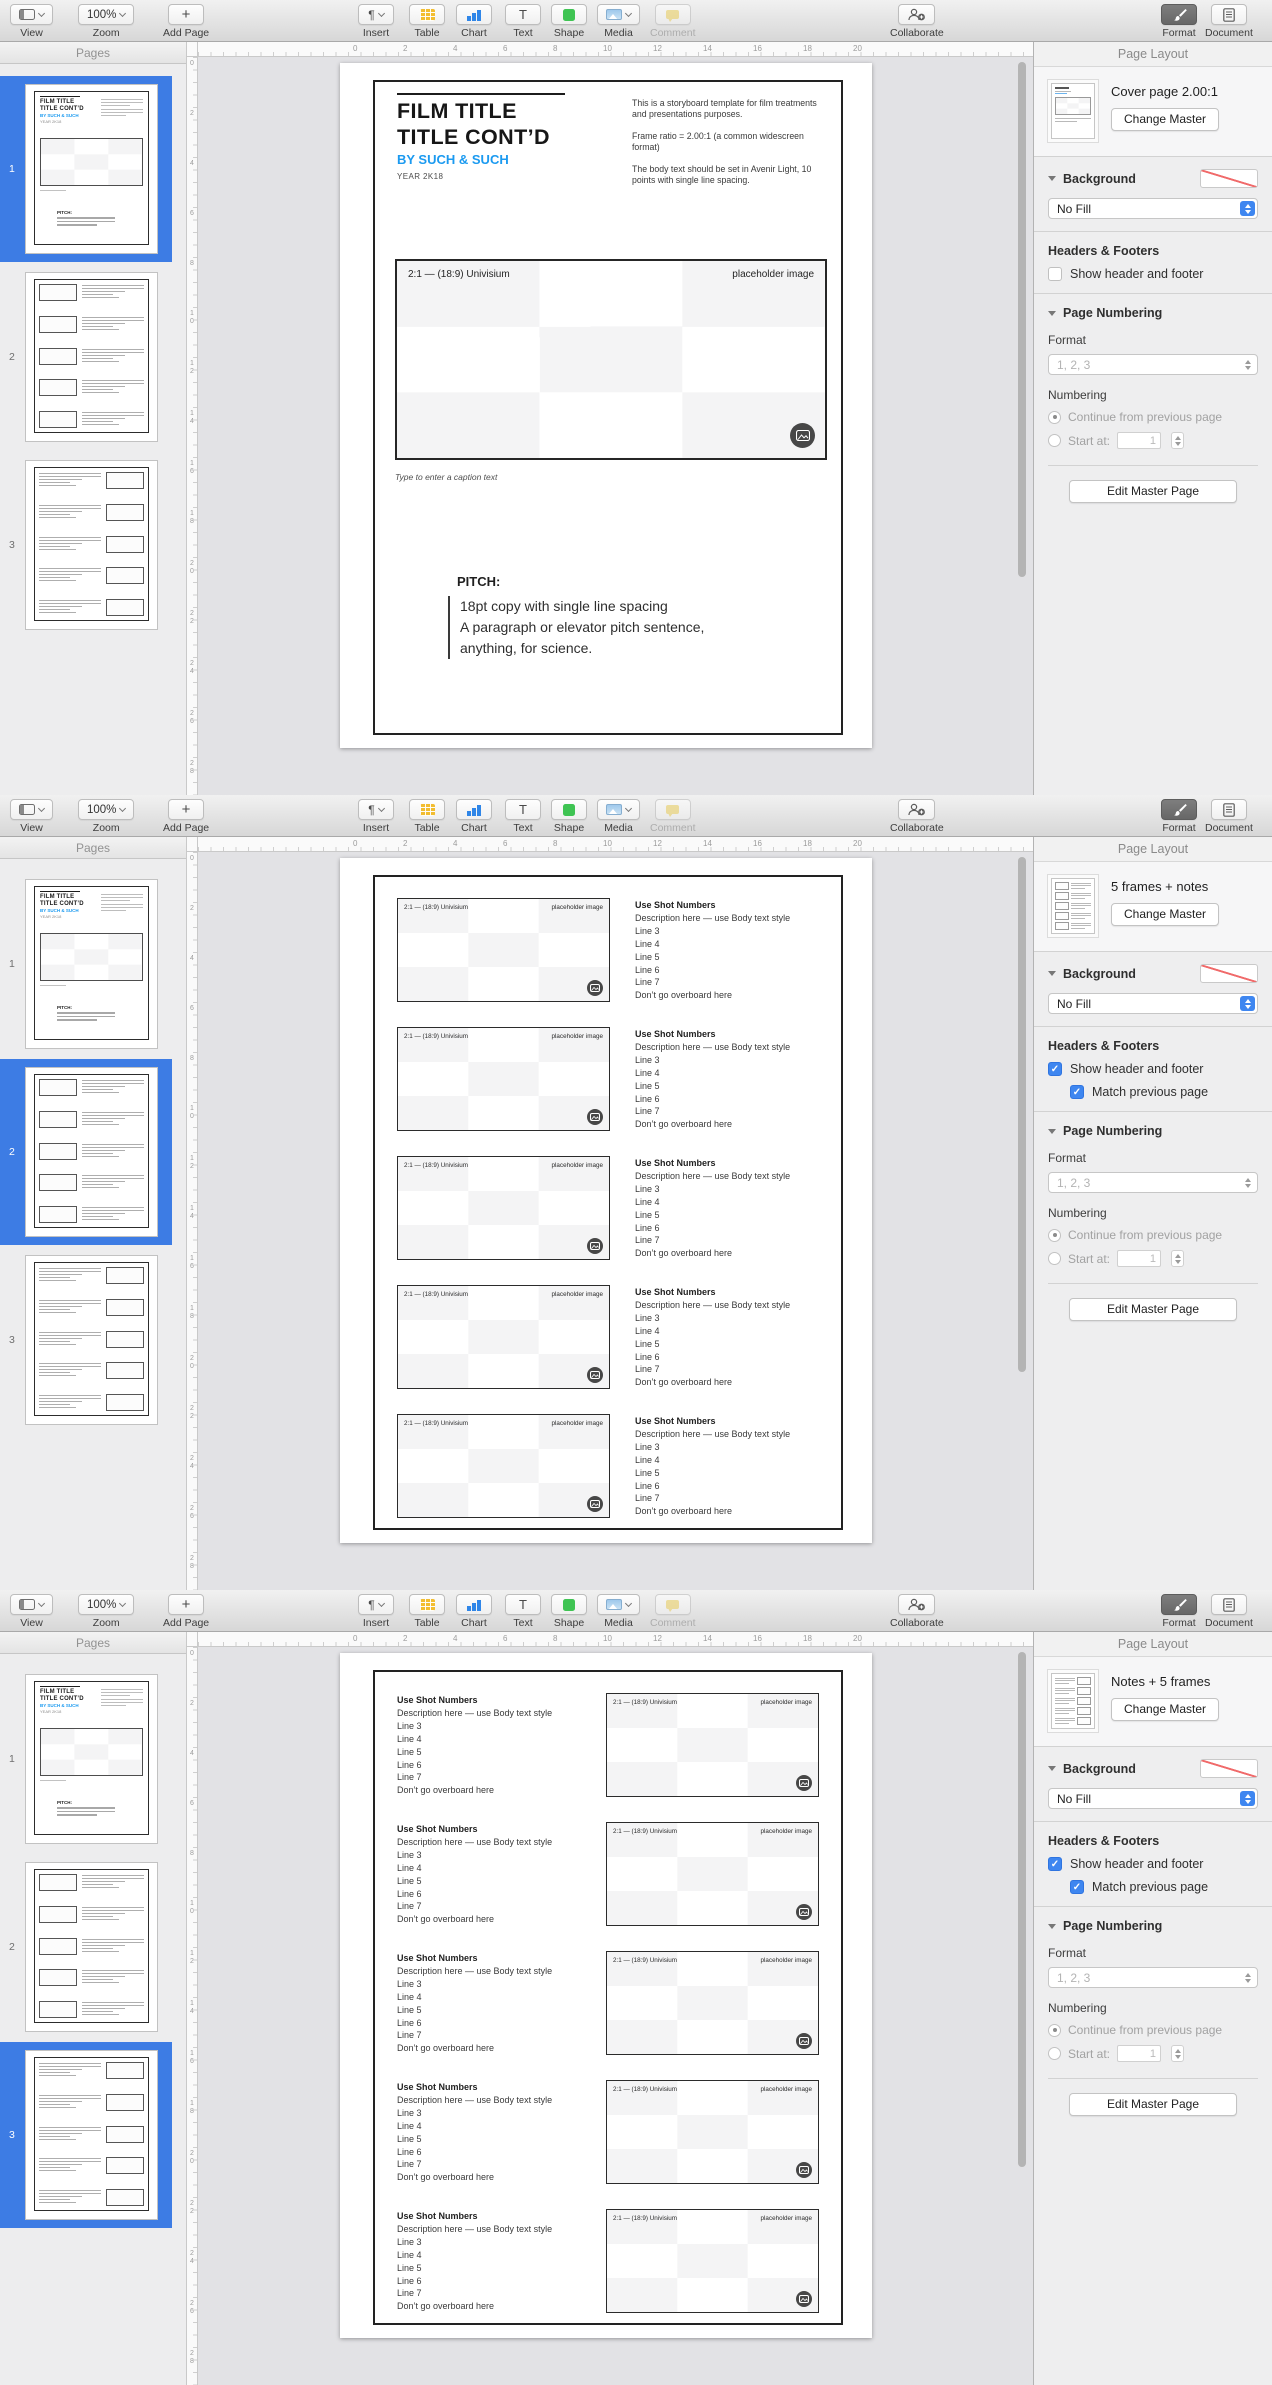  Describe the element at coordinates (1077, 1887) in the screenshot. I see `match-previous-checkbox` at that location.